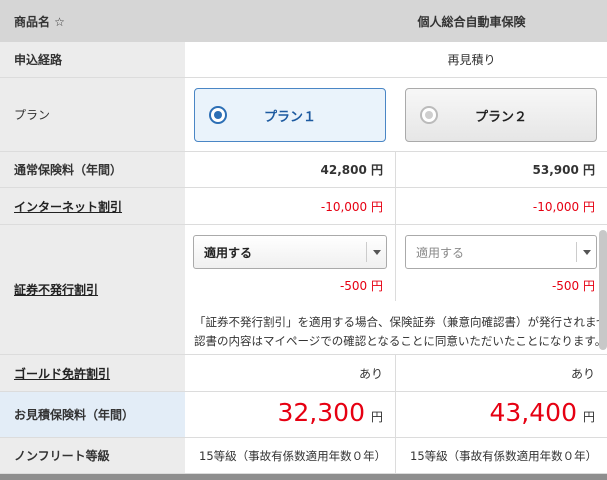  Describe the element at coordinates (92, 414) in the screenshot. I see `estimate-label: お見積保険料（年間）` at that location.